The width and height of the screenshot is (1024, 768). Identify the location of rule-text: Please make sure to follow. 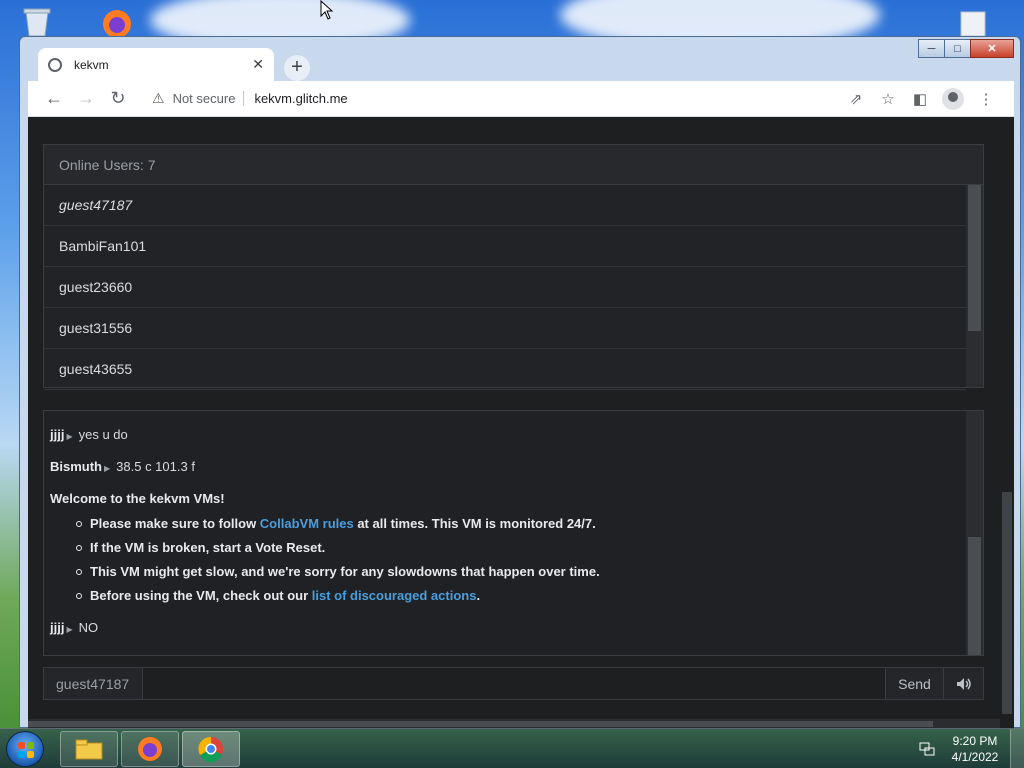
(175, 523).